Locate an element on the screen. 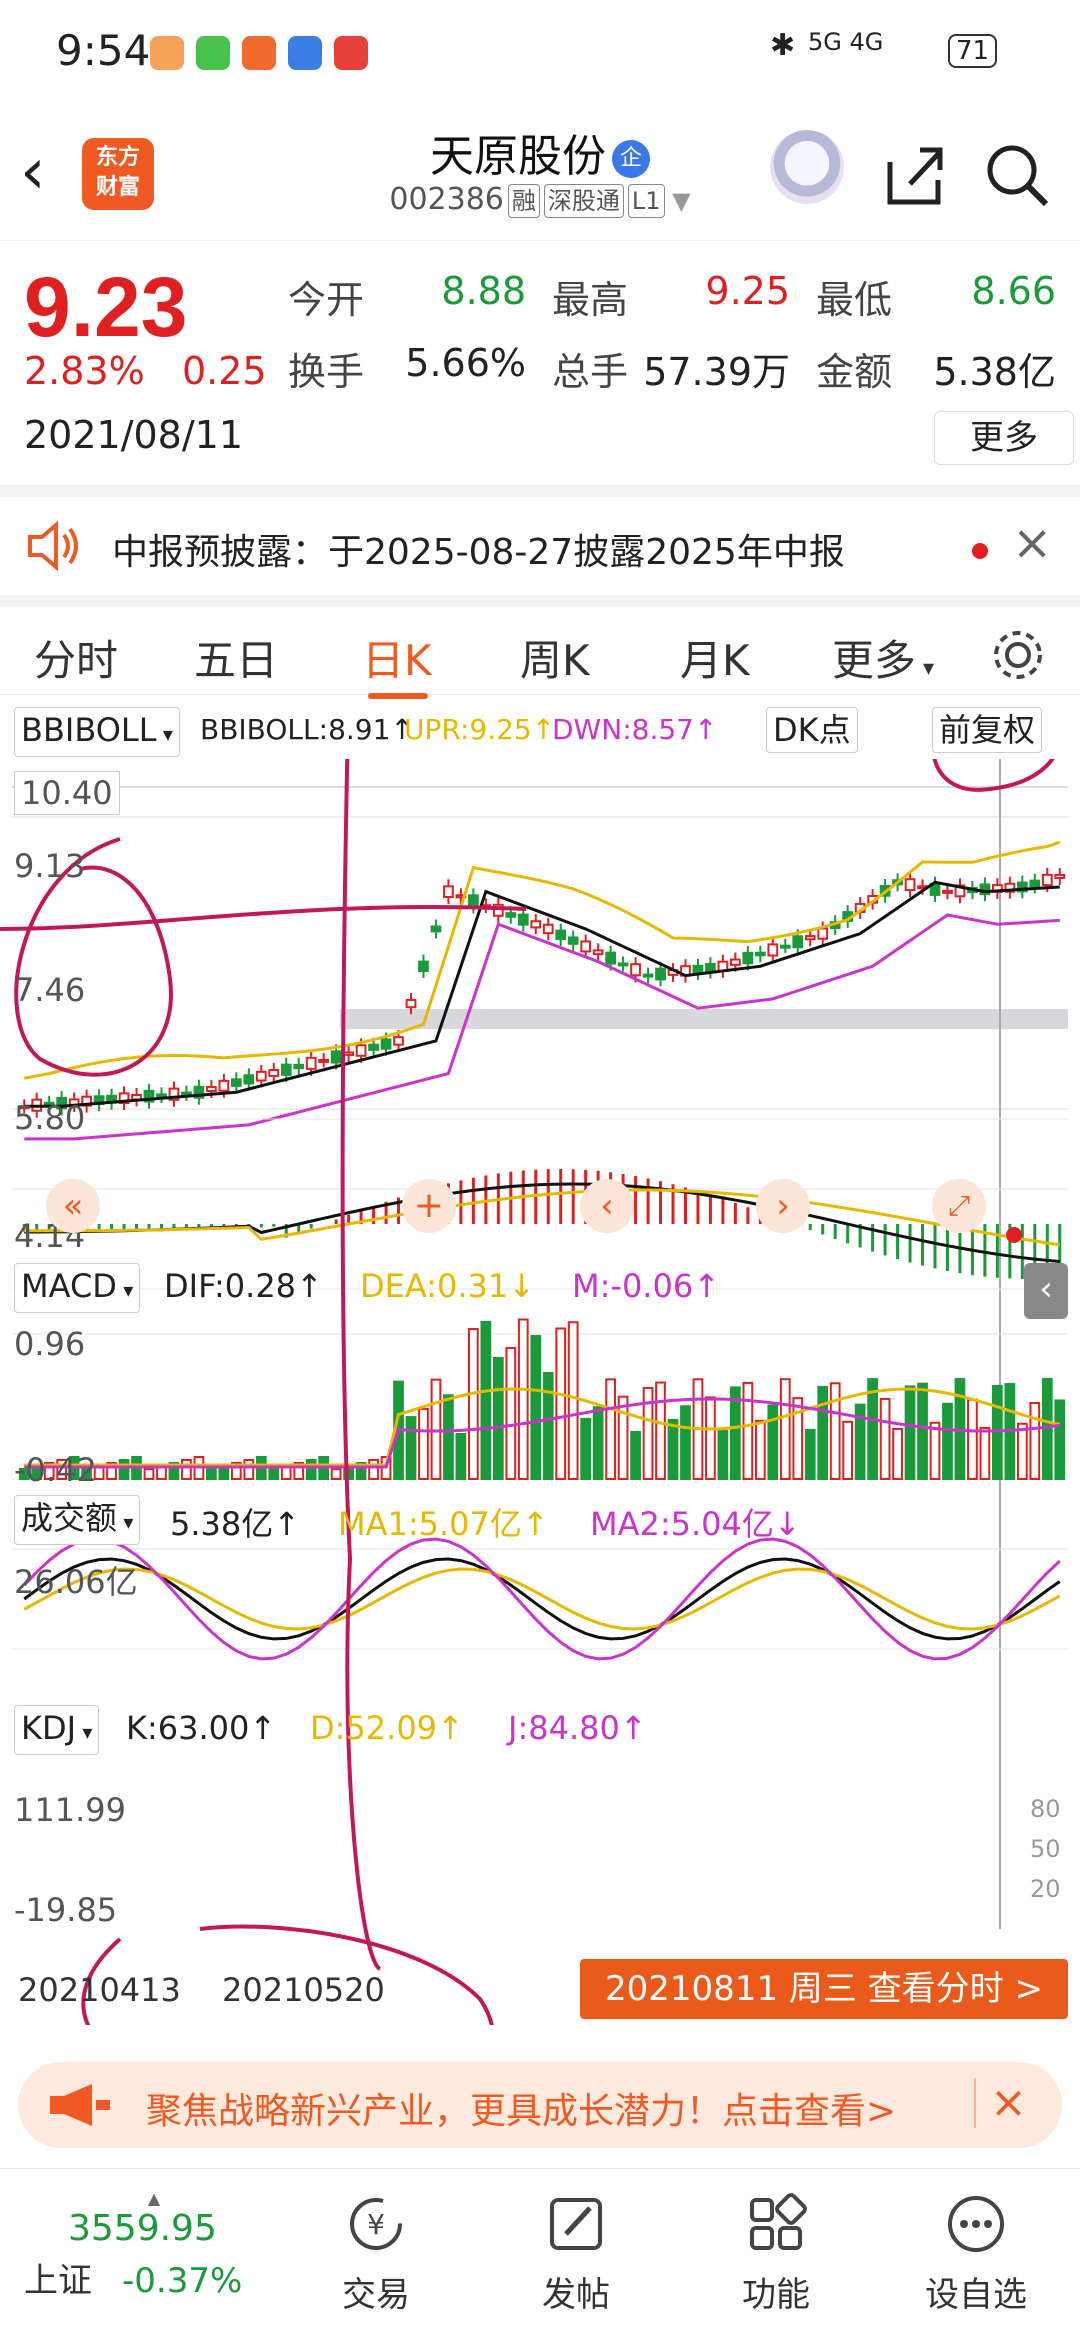 The width and height of the screenshot is (1080, 2340). zoom-in-icon: + is located at coordinates (429, 1206).